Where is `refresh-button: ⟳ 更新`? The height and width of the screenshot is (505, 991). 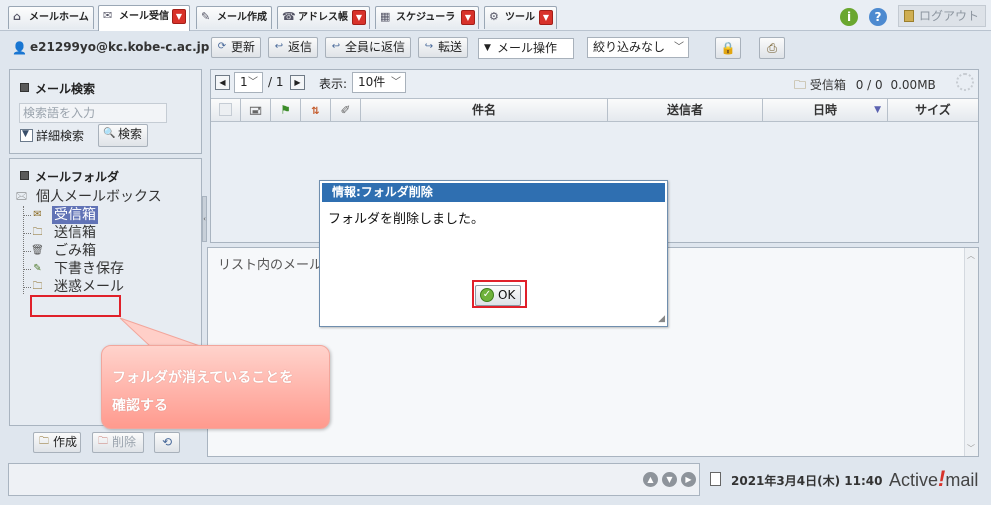 refresh-button: ⟳ 更新 is located at coordinates (236, 47).